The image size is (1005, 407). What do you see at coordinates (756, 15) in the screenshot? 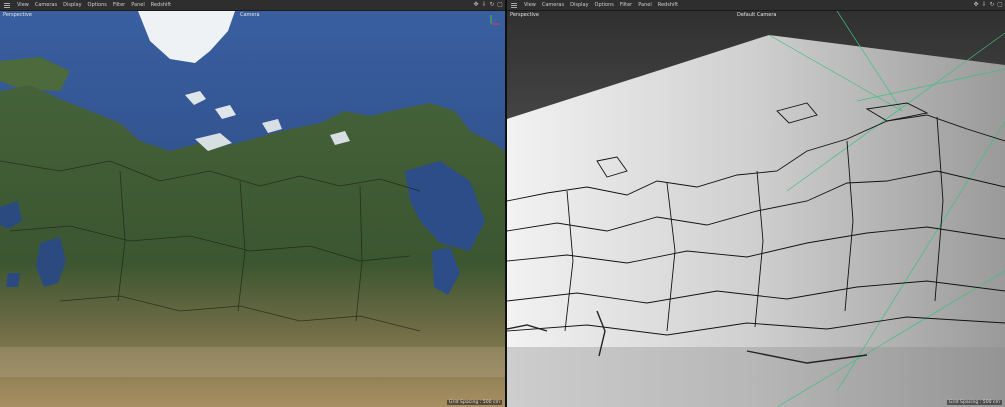
I see `camera-label: Default Camera` at bounding box center [756, 15].